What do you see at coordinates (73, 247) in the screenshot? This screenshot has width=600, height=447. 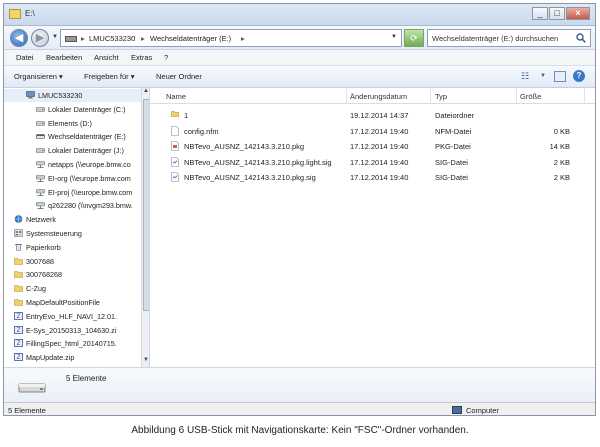 I see `nav-item: Papierkorb` at bounding box center [73, 247].